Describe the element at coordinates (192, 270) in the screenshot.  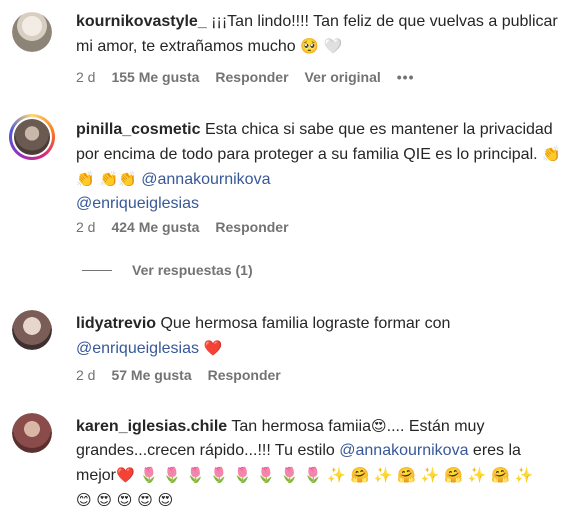
I see `view-replies-label: Ver respuestas (1)` at that location.